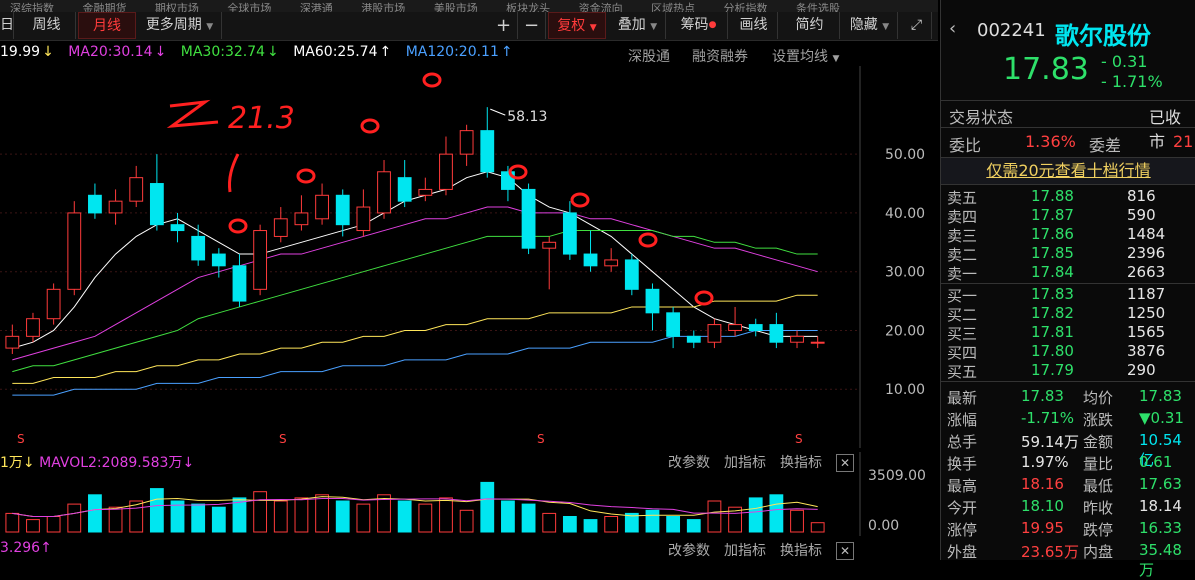 Image resolution: width=1195 pixels, height=580 pixels. What do you see at coordinates (1011, 30) in the screenshot?
I see `stock-code: 002241` at bounding box center [1011, 30].